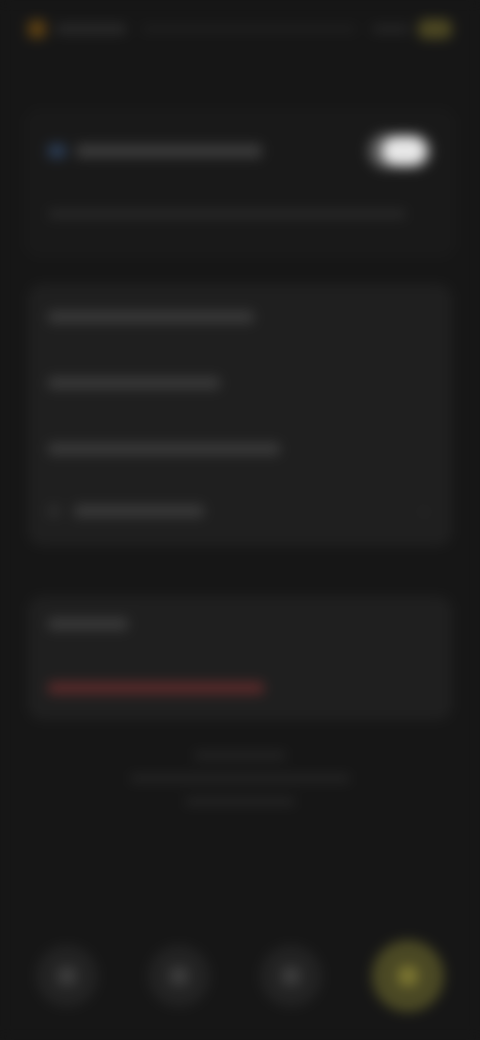  I want to click on danger-action-button, so click(156, 688).